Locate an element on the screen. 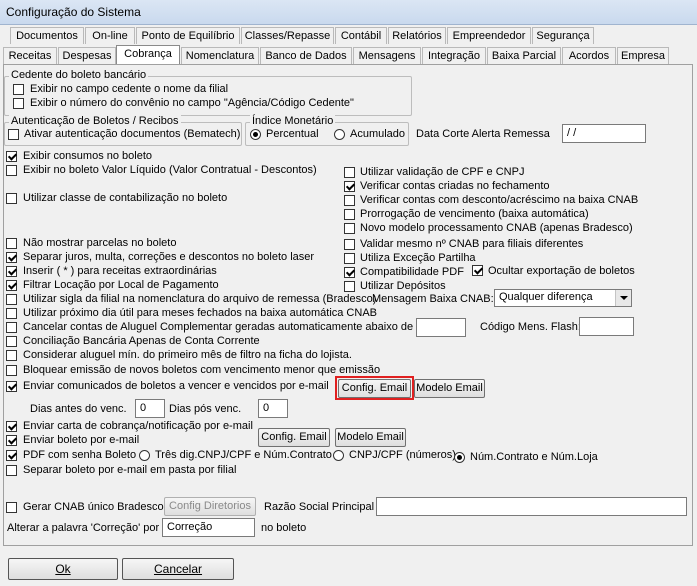 The width and height of the screenshot is (697, 586). bloquear-checkbox is located at coordinates (11, 370).